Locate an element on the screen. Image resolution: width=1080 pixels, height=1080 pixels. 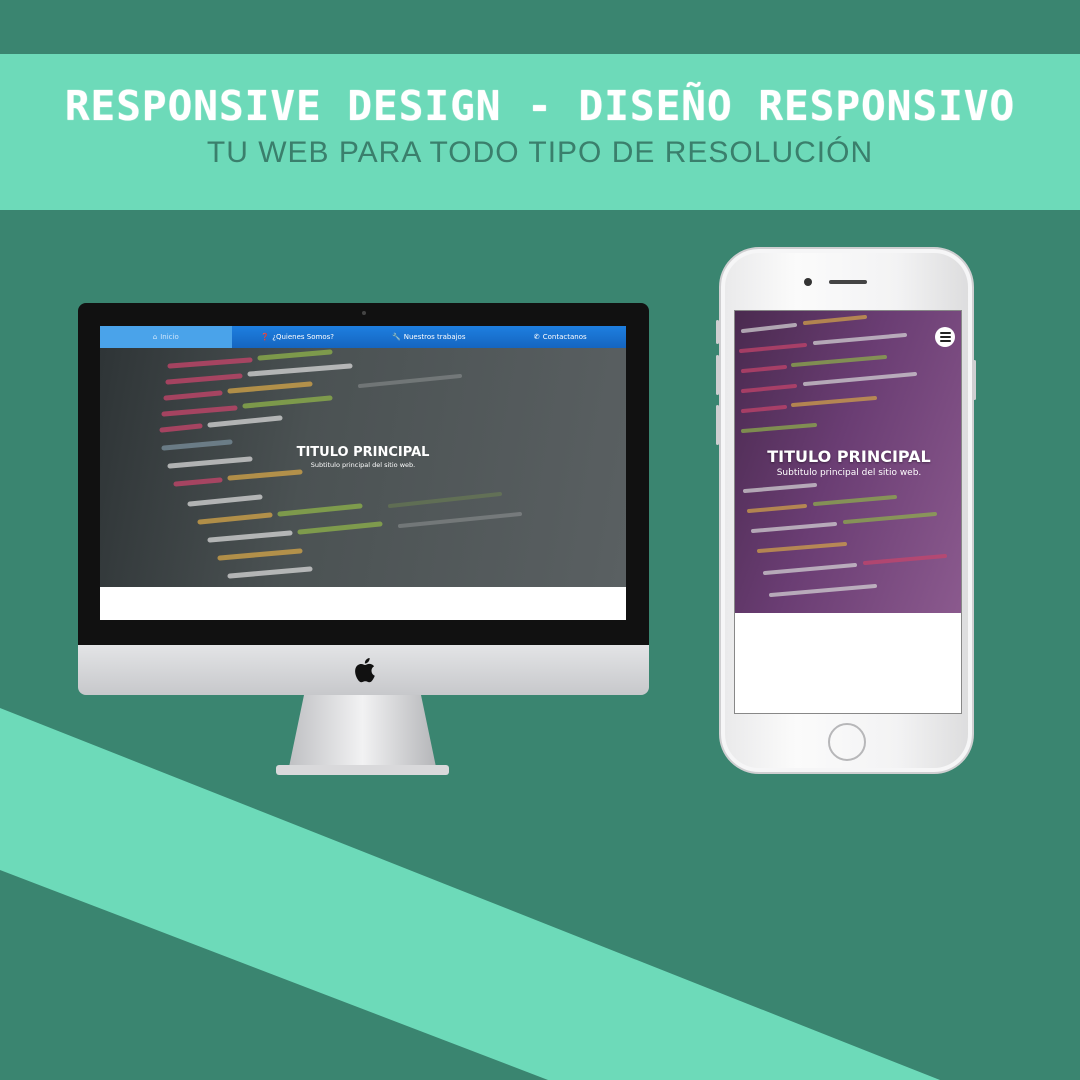
nav-label: Nuestros trabajos is located at coordinates (434, 337).